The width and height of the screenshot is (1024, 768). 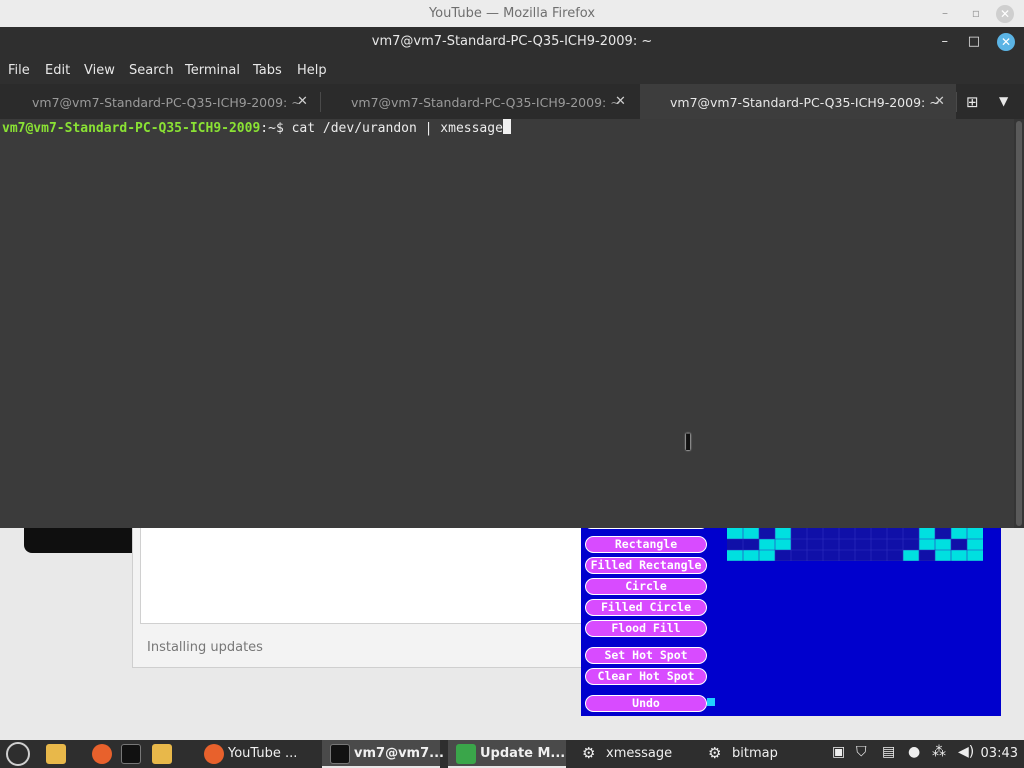 I want to click on rectangle-button: Rectangle, so click(x=646, y=544).